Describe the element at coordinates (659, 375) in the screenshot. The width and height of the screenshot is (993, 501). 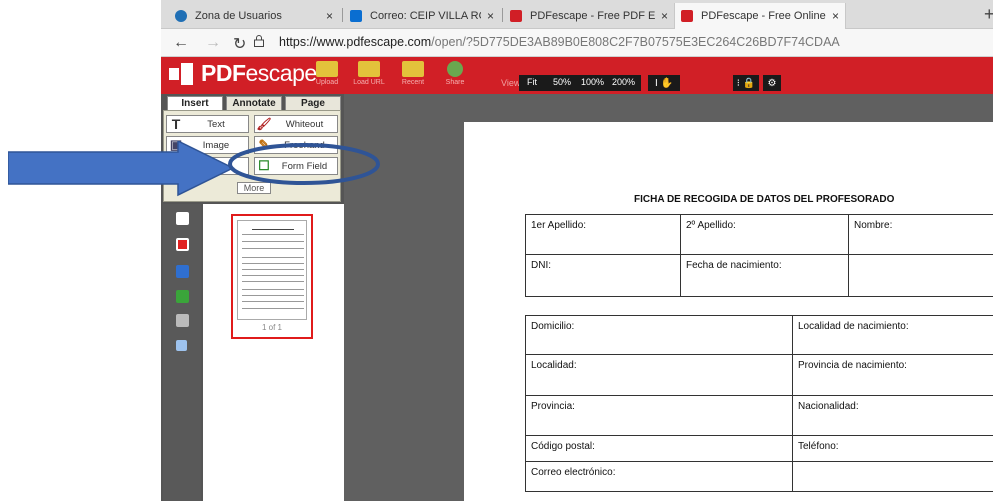
I see `localidad-cell: Localidad:` at that location.